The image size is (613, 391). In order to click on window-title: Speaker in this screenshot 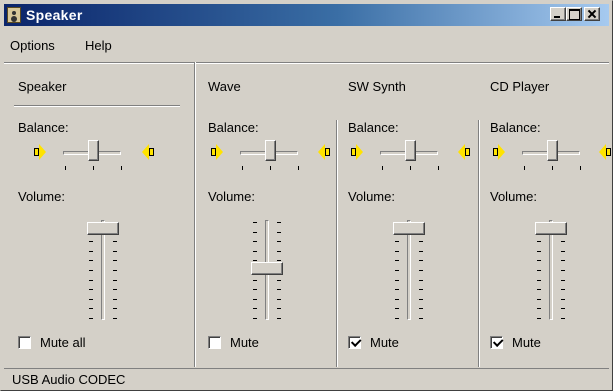, I will do `click(54, 15)`.